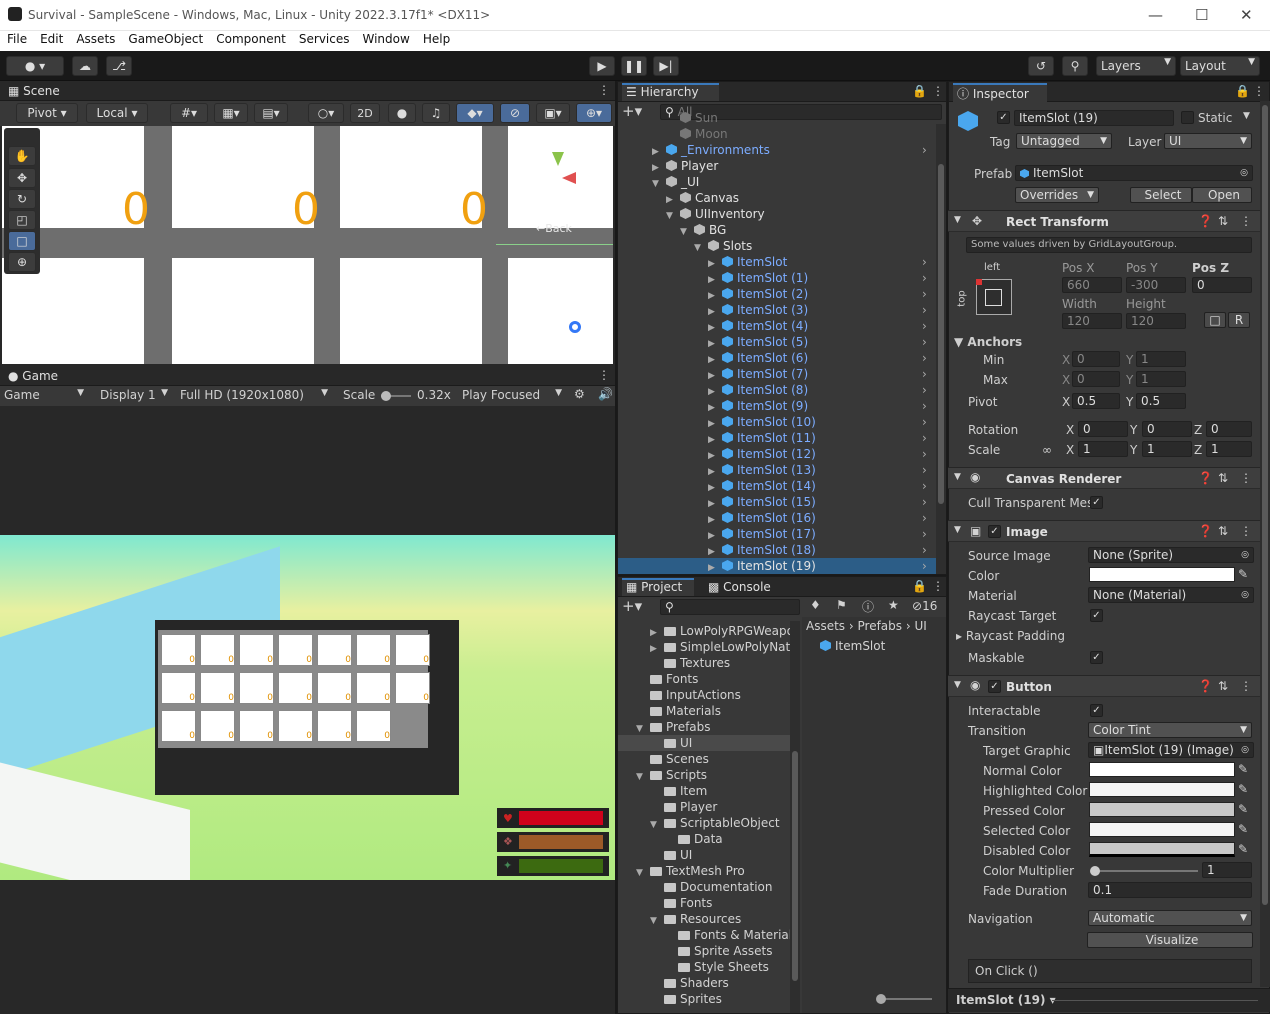 The width and height of the screenshot is (1270, 1014). Describe the element at coordinates (777, 406) in the screenshot. I see `hierarchy-item: ▶ ItemSlot (9) ›` at that location.